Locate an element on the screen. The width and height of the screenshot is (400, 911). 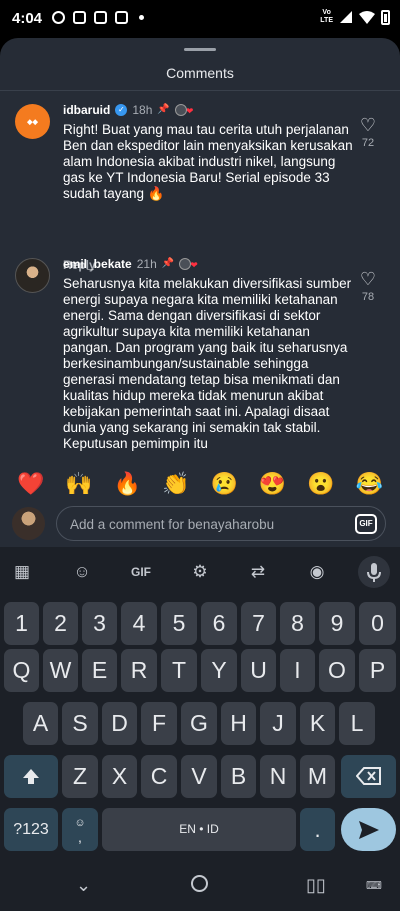
key-q: Q is located at coordinates (21, 670).